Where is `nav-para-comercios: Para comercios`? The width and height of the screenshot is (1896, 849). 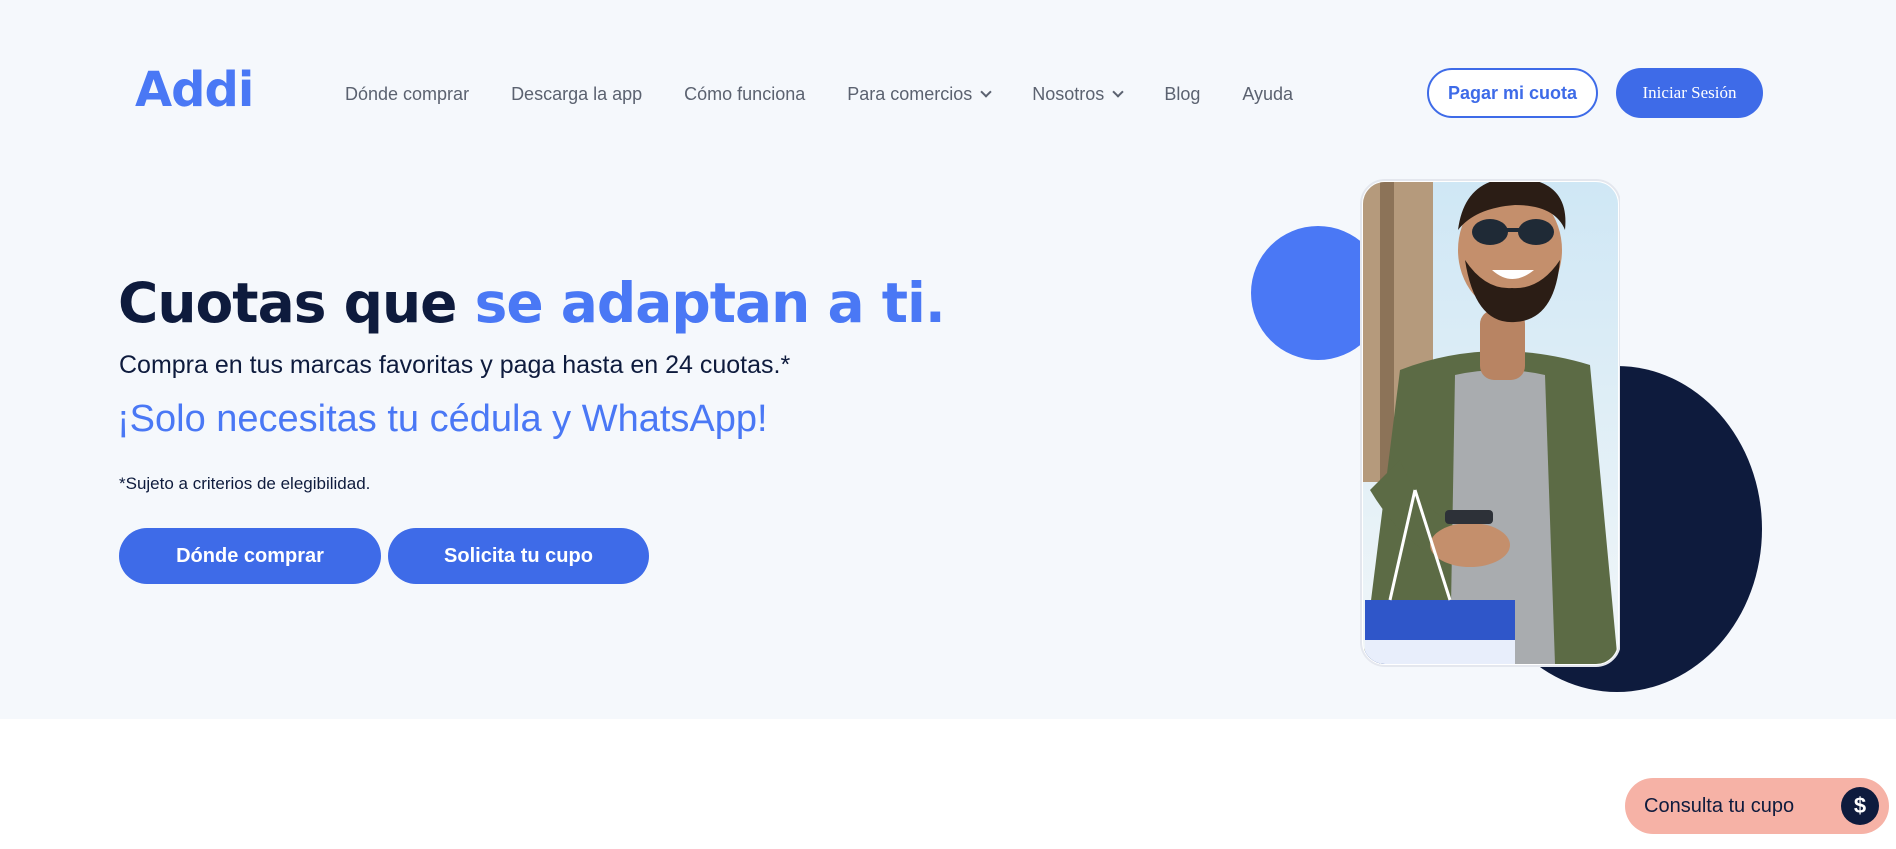 nav-para-comercios: Para comercios is located at coordinates (919, 94).